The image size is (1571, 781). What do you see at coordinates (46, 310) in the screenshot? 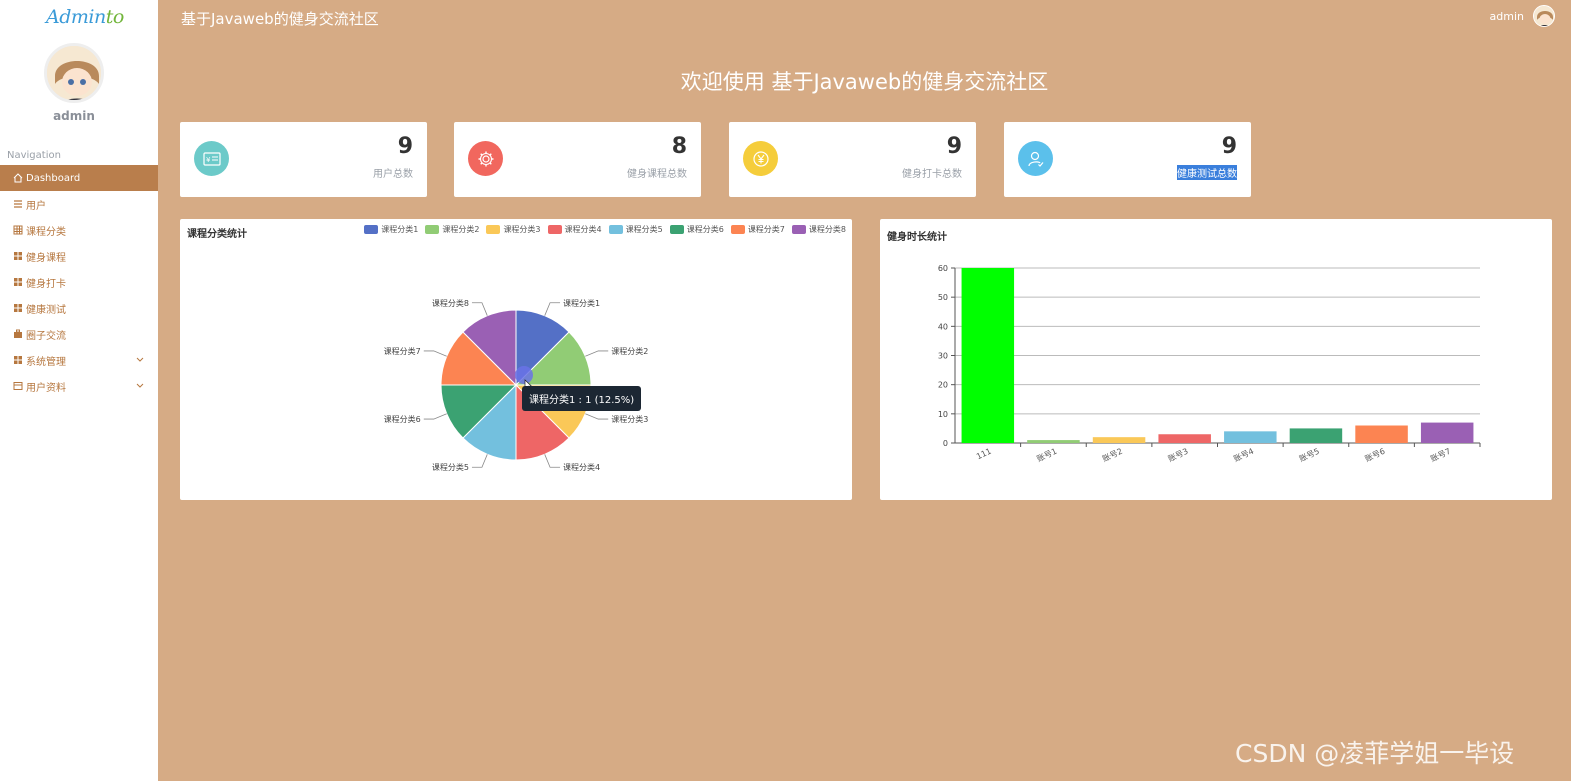
I see `sidebar-item-label: 健康测试` at bounding box center [46, 310].